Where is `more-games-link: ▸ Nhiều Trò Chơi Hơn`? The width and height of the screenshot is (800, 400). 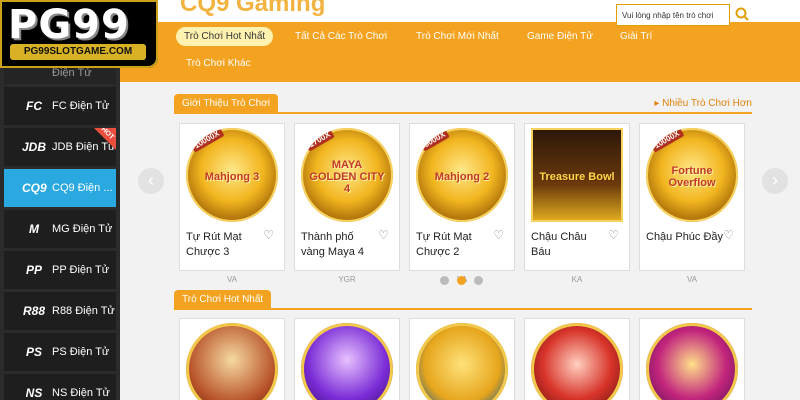
more-games-link: ▸ Nhiều Trò Chơi Hơn is located at coordinates (703, 103).